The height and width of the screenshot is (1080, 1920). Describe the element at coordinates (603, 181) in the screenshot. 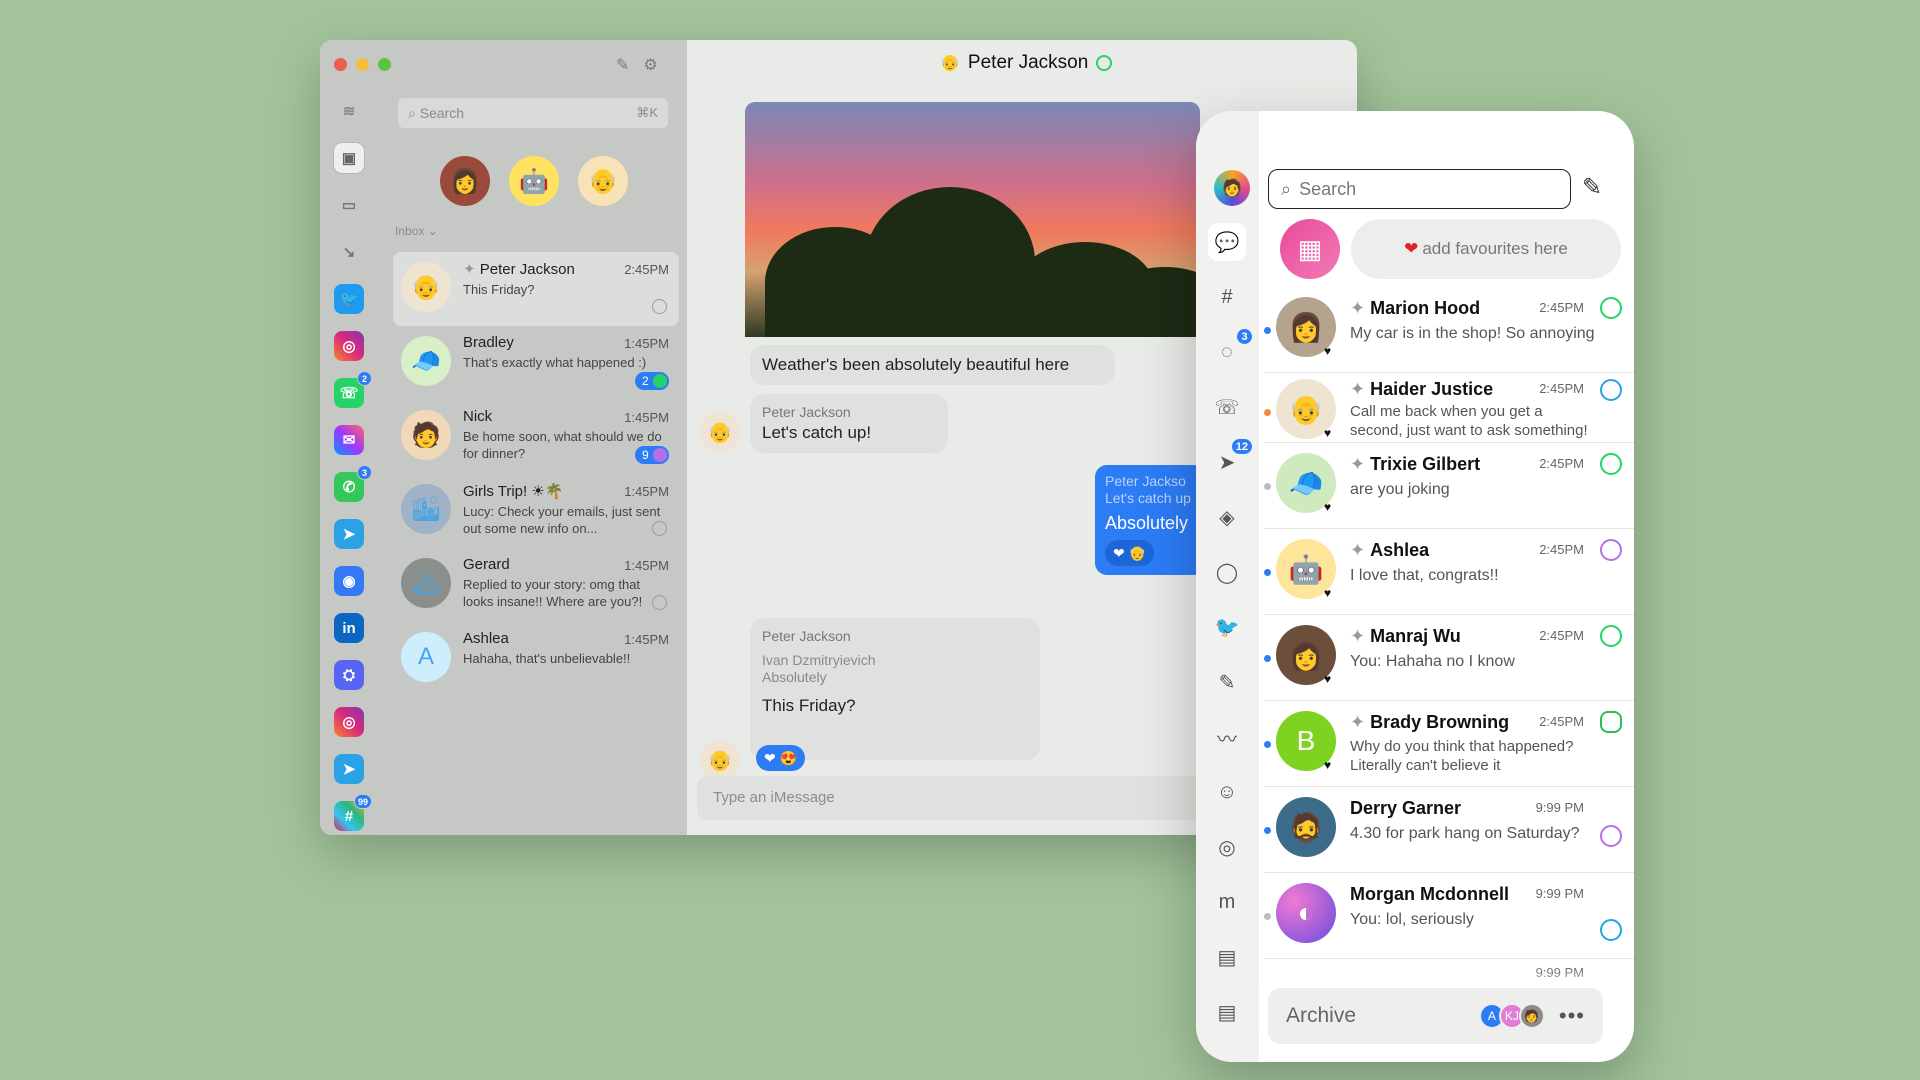

I see `favorite-avatar: 👴` at that location.